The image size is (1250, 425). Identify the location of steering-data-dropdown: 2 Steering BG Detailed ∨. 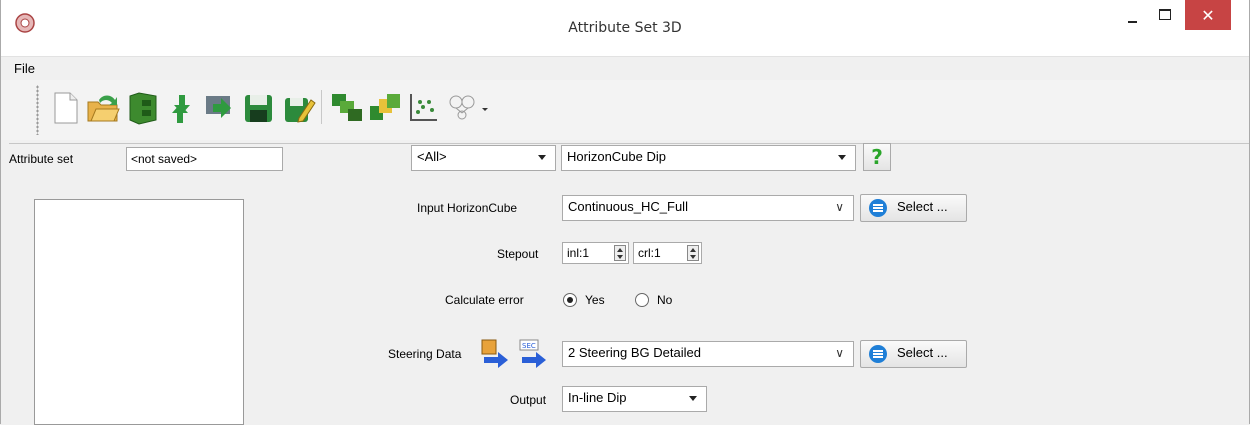
(708, 354).